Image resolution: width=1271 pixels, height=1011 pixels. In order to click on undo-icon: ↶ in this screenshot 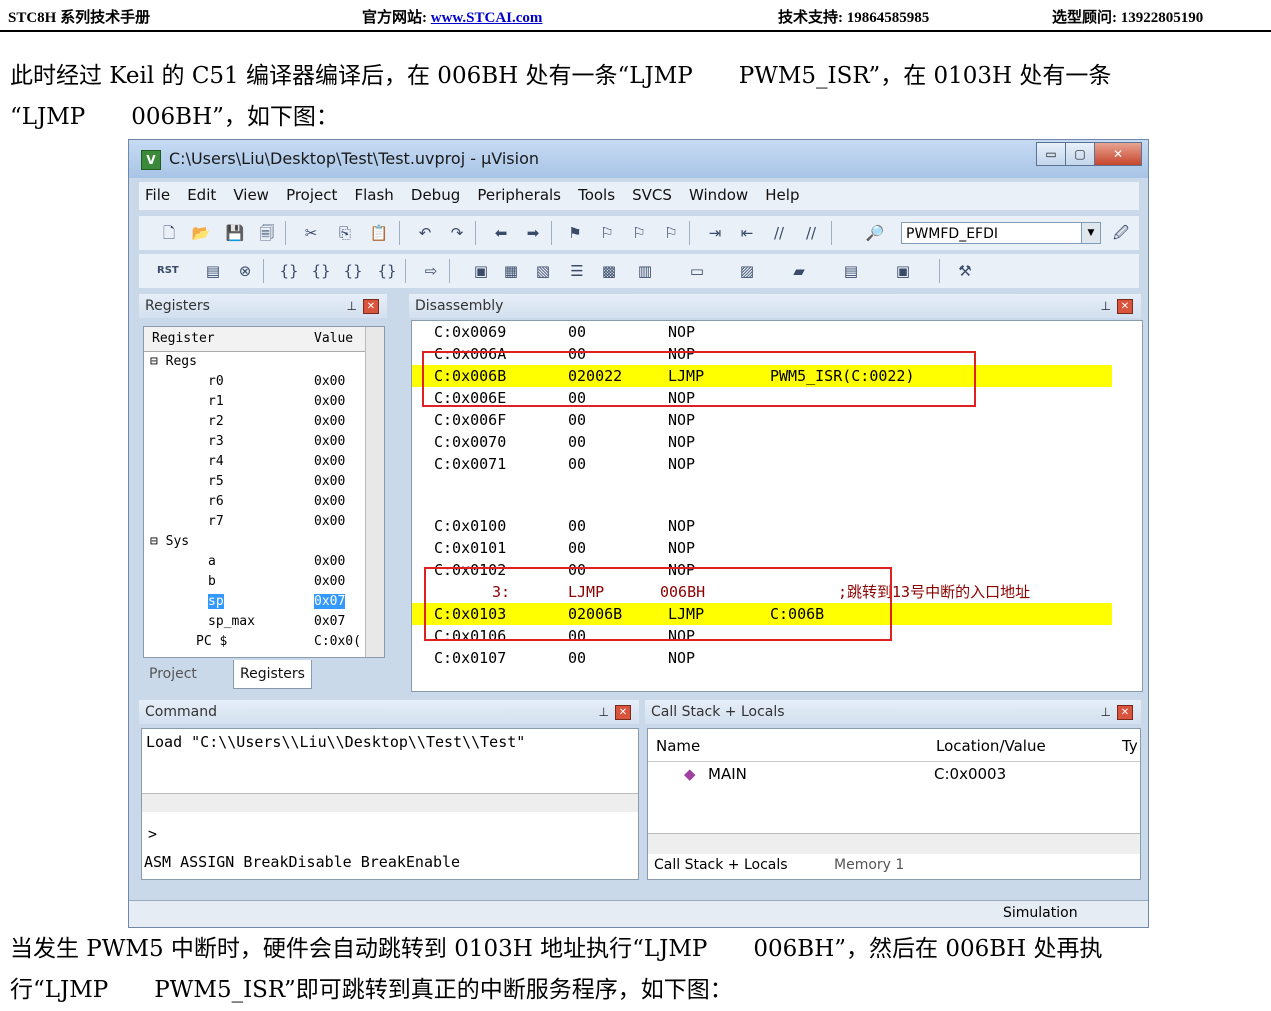, I will do `click(425, 233)`.